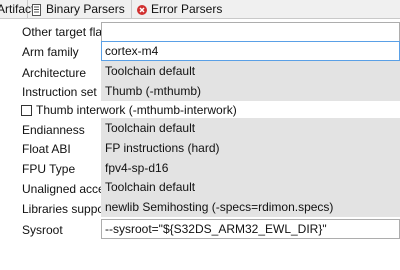 Image resolution: width=400 pixels, height=270 pixels. I want to click on thumb-interwork-label: Thumb interwork (-mthumb-interwork), so click(136, 110).